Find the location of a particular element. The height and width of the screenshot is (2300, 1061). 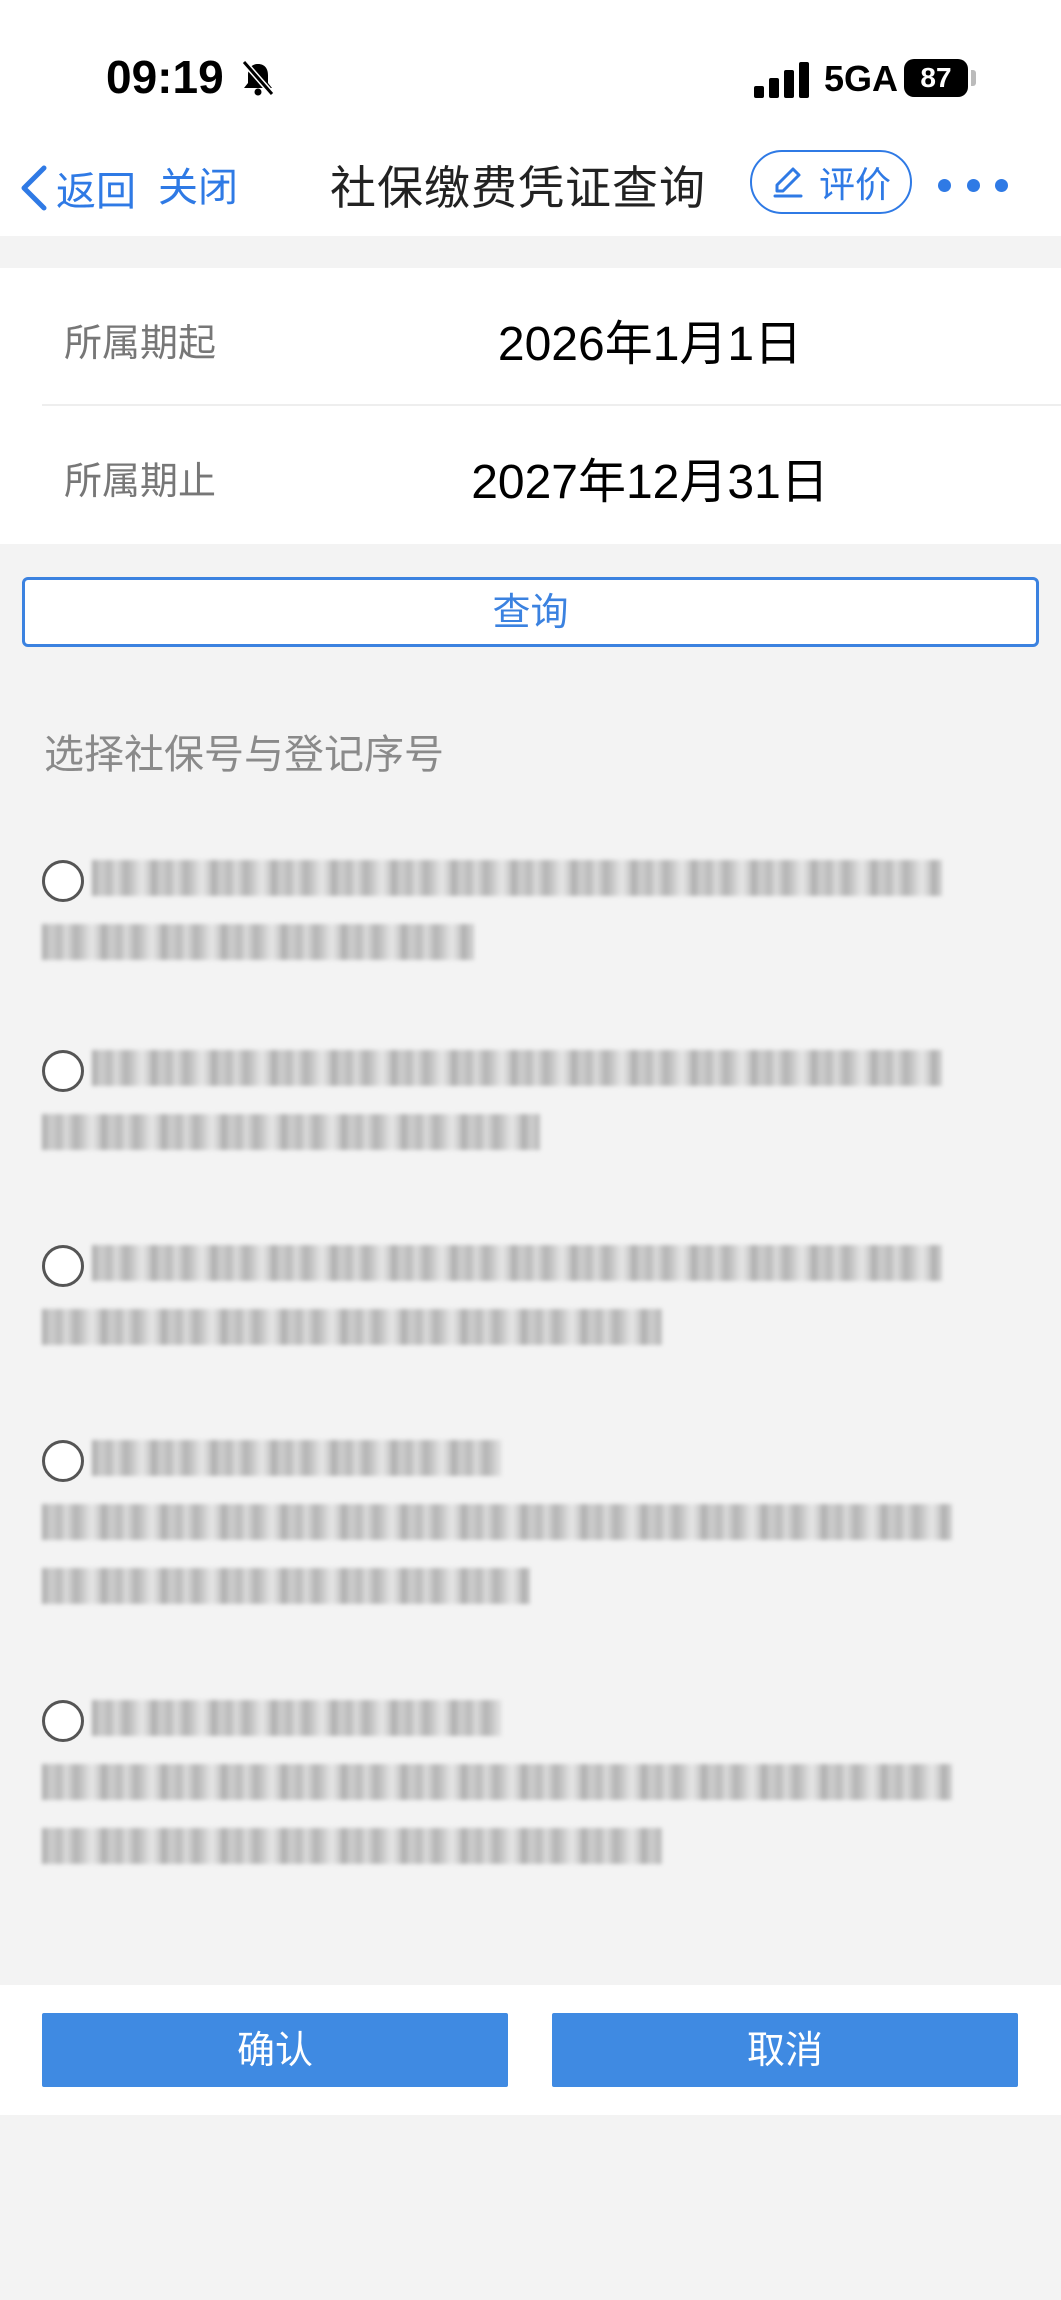

network-type: 5GA is located at coordinates (861, 78).